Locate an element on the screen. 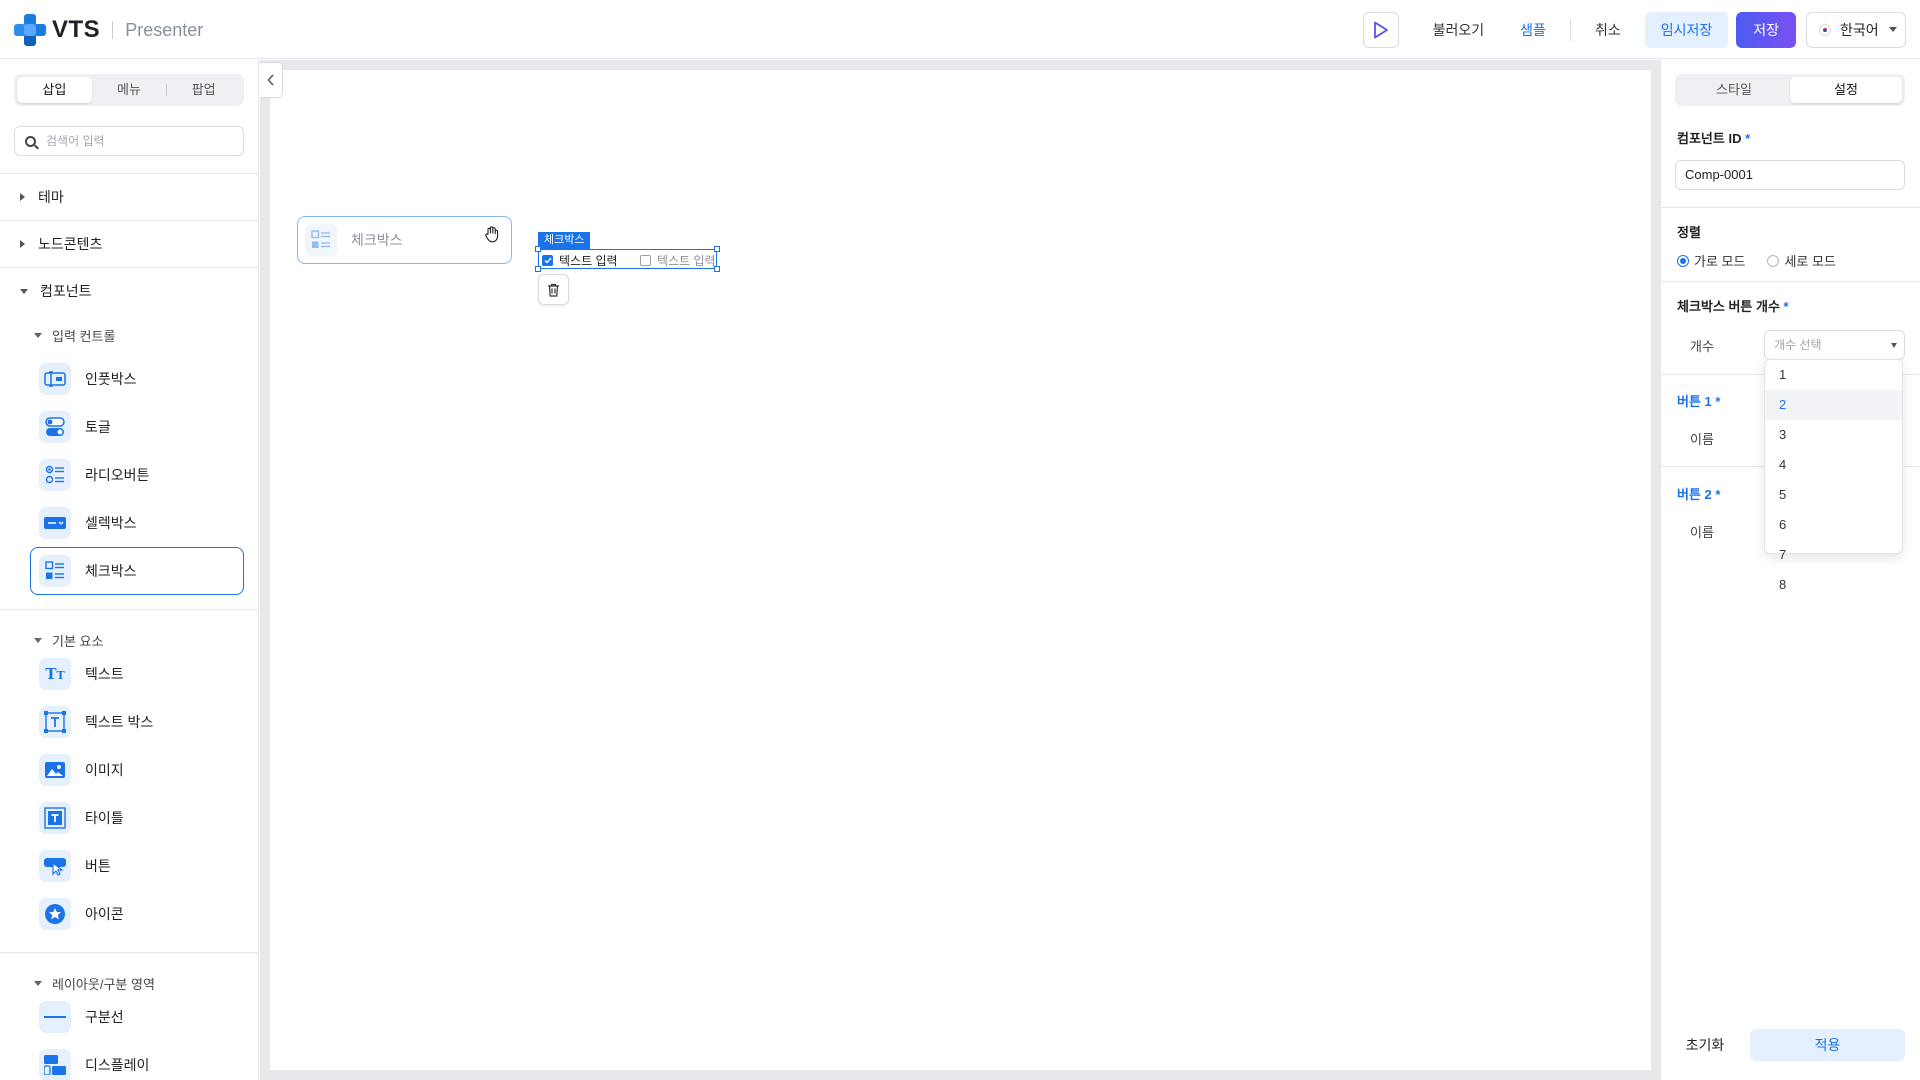 The width and height of the screenshot is (1920, 1080). radio-vertical is located at coordinates (1773, 260).